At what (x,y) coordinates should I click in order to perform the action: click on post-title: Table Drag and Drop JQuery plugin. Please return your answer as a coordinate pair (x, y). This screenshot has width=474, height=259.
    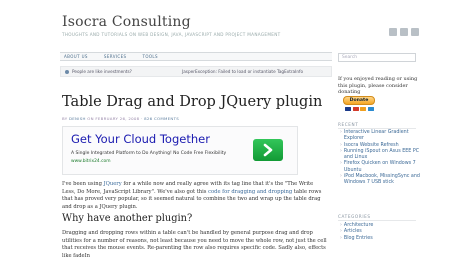
    Looking at the image, I should click on (192, 102).